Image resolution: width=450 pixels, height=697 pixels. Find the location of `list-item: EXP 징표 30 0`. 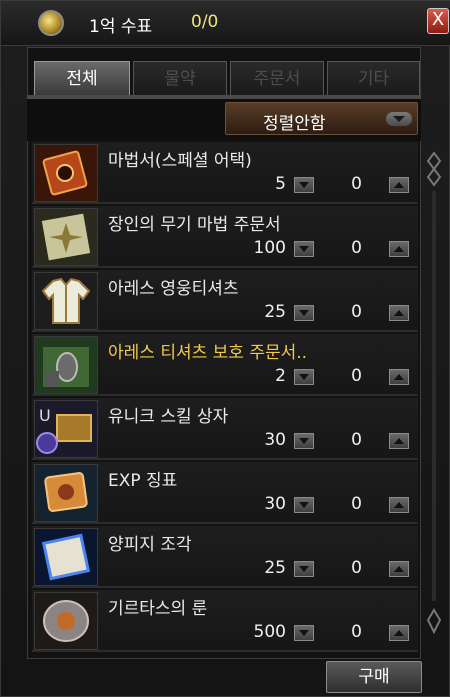

list-item: EXP 징표 30 0 is located at coordinates (225, 493).